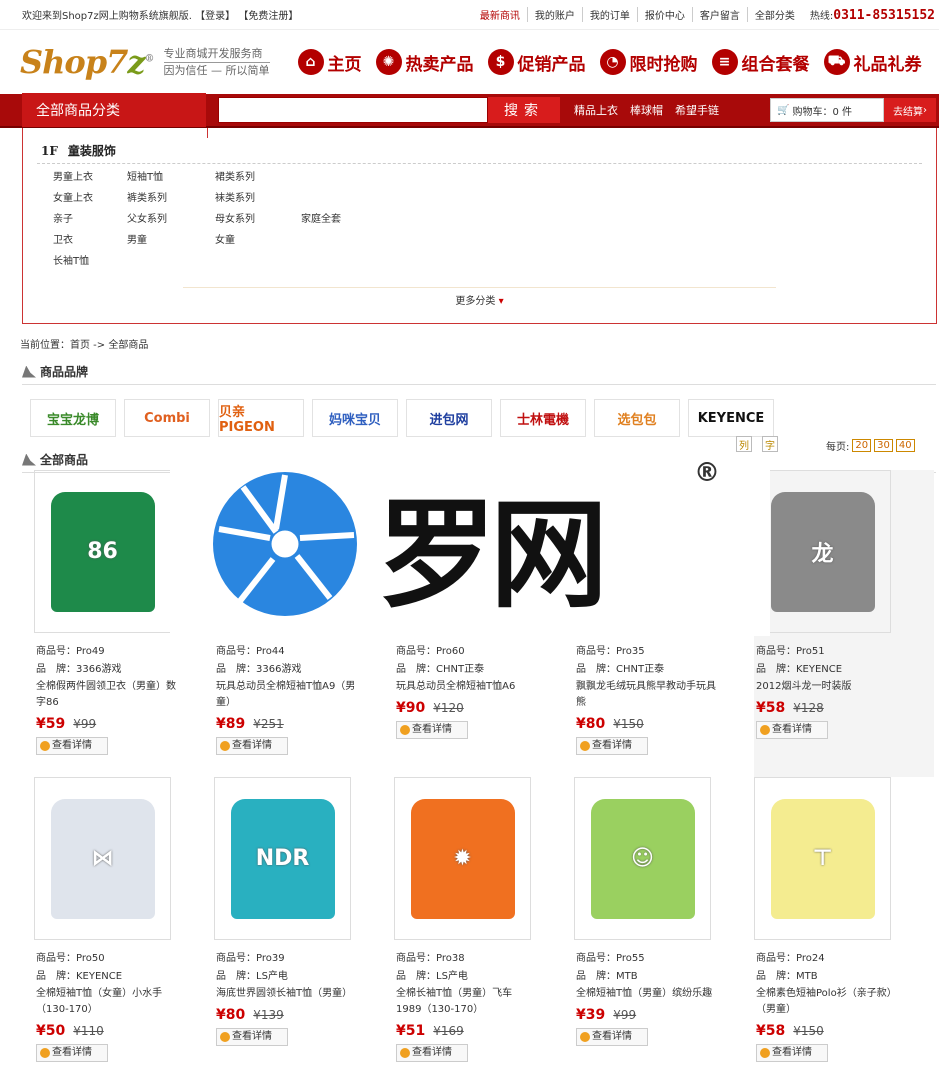 The height and width of the screenshot is (1084, 939). What do you see at coordinates (424, 62) in the screenshot?
I see `nav-hot-sale: ✺ 热卖产品` at bounding box center [424, 62].